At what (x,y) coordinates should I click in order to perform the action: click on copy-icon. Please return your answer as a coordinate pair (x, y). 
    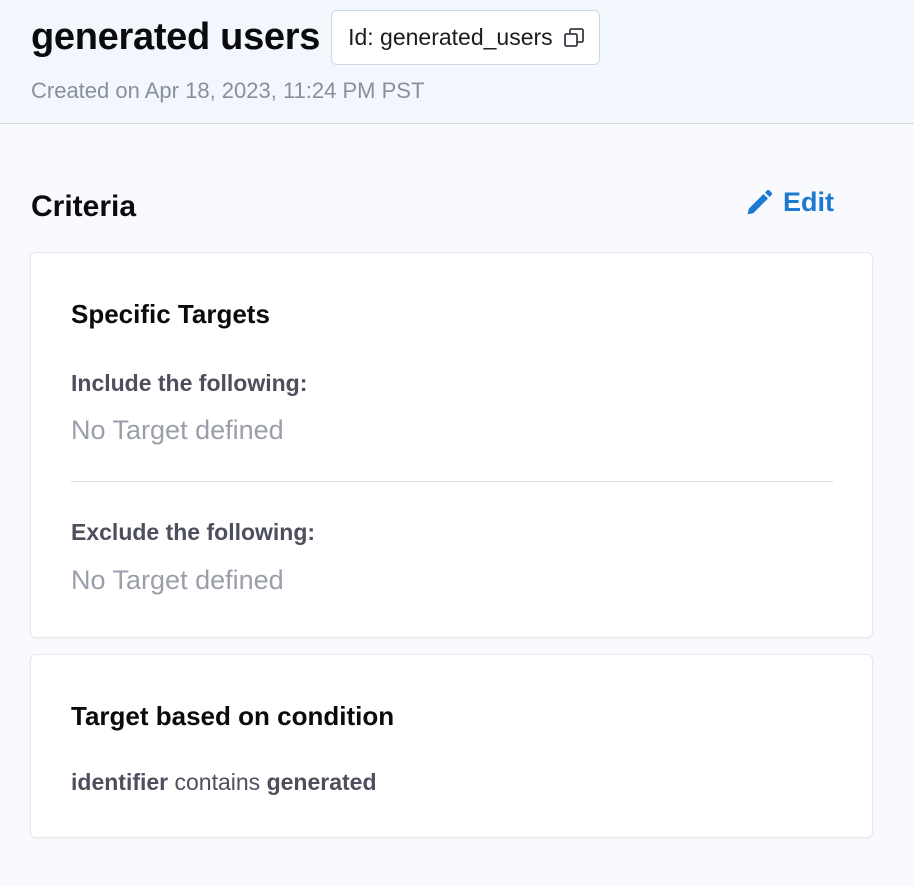
    Looking at the image, I should click on (574, 38).